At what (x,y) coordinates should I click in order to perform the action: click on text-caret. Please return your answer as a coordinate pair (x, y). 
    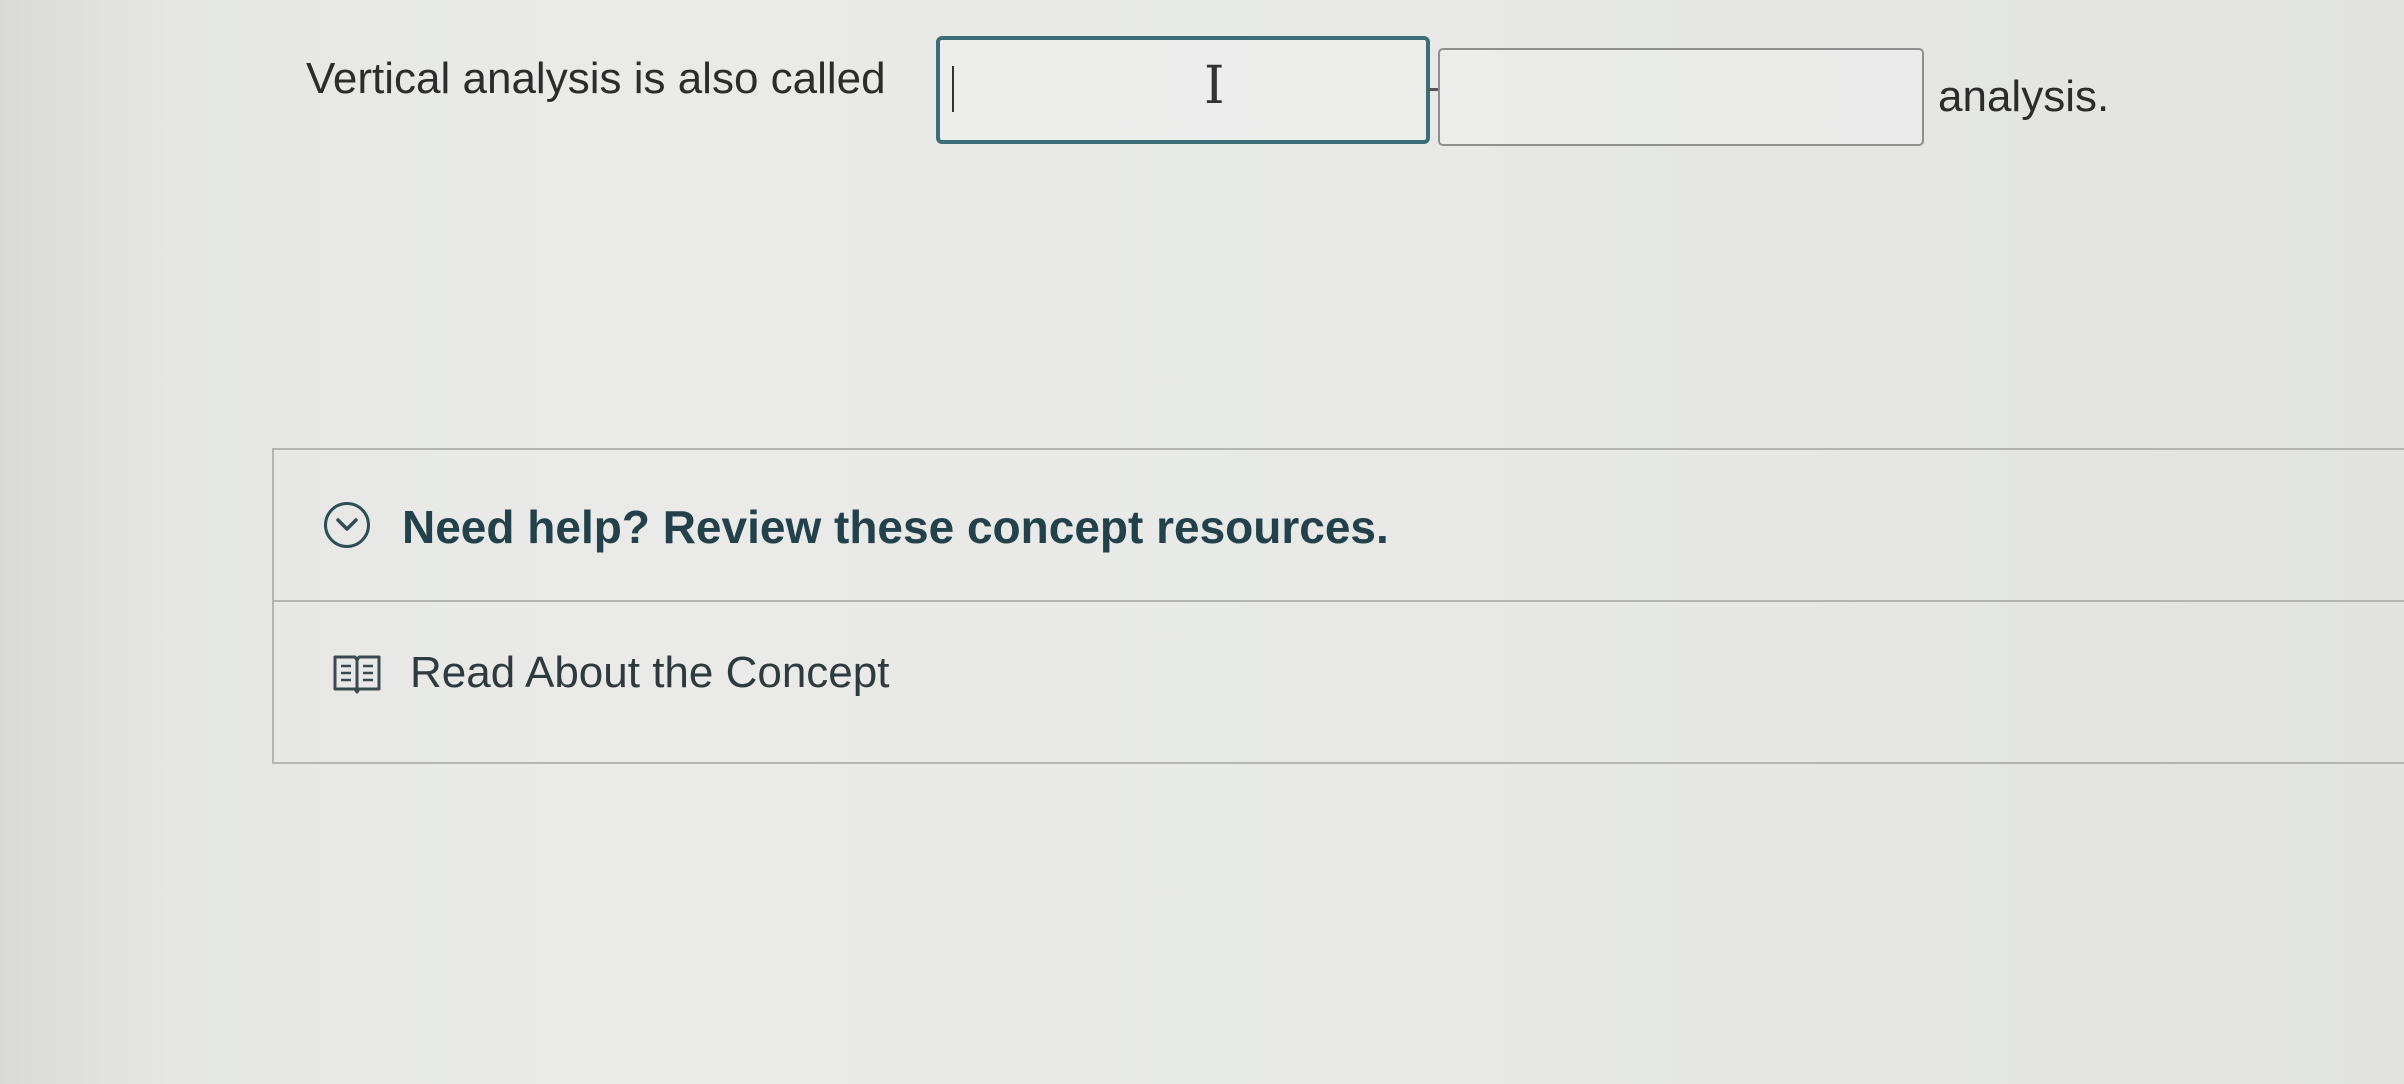
    Looking at the image, I should click on (953, 89).